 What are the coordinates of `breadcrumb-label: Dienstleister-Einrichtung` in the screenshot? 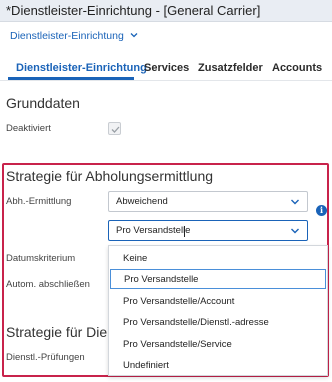 It's located at (67, 36).